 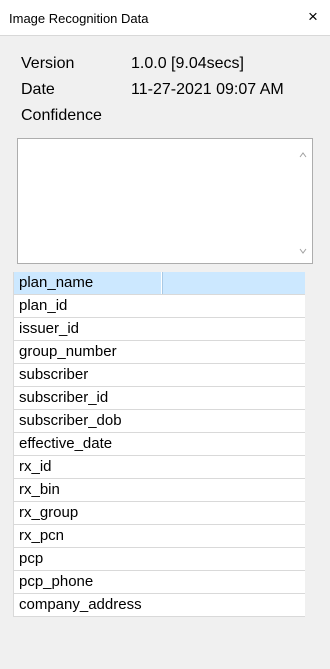 I want to click on field-name: rx_bin, so click(x=39, y=489).